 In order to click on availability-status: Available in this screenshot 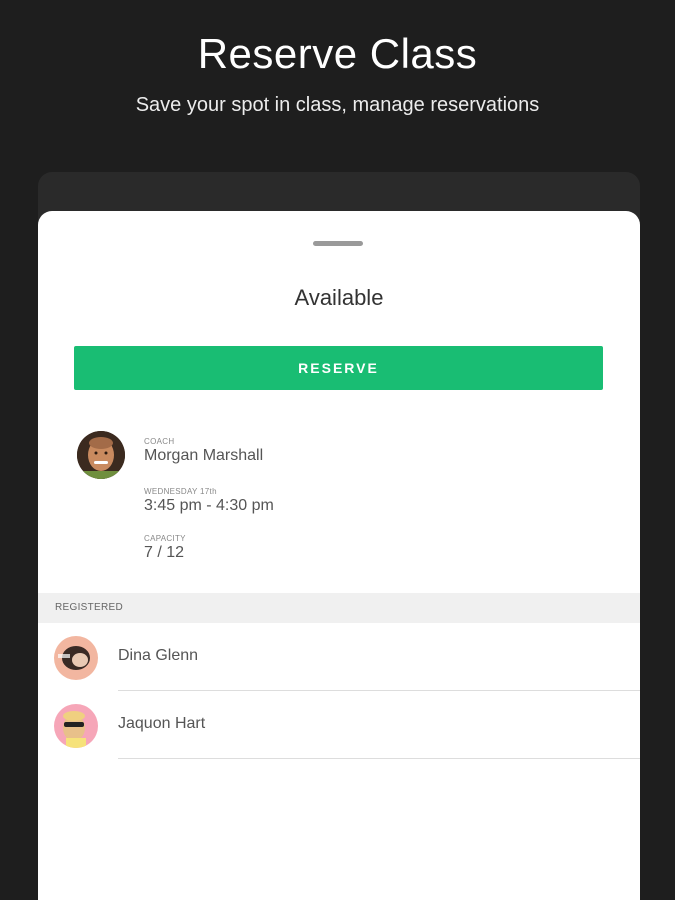, I will do `click(339, 297)`.